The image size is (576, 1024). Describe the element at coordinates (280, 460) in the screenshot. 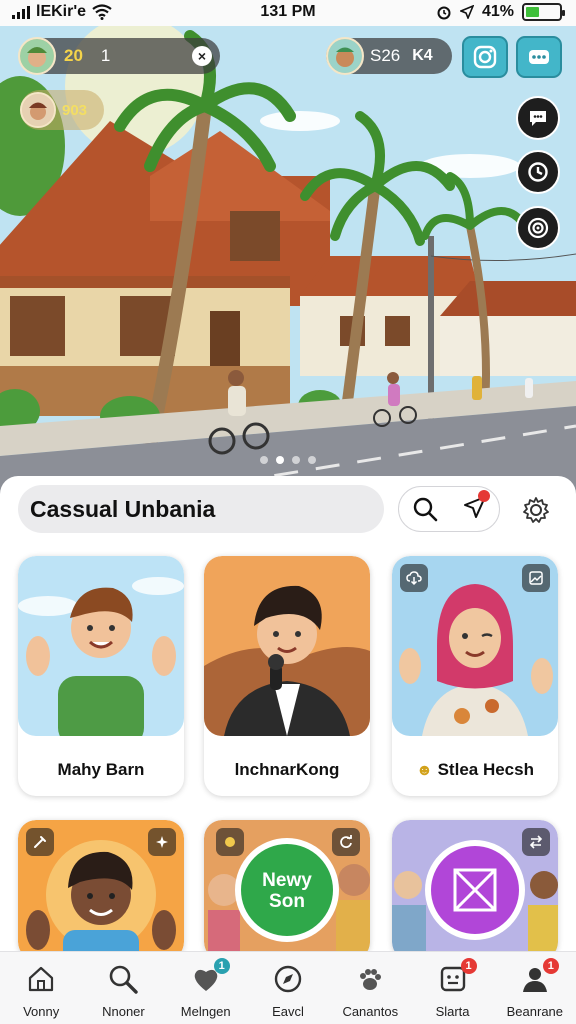

I see `carousel-dot-active` at that location.